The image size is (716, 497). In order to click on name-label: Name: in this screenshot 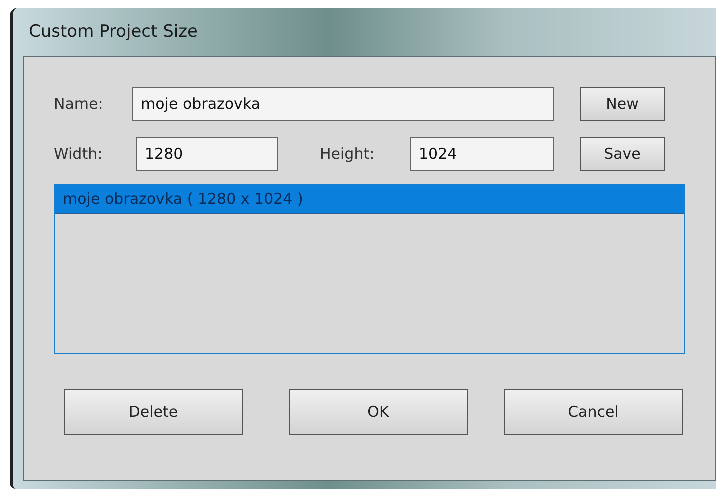, I will do `click(79, 104)`.